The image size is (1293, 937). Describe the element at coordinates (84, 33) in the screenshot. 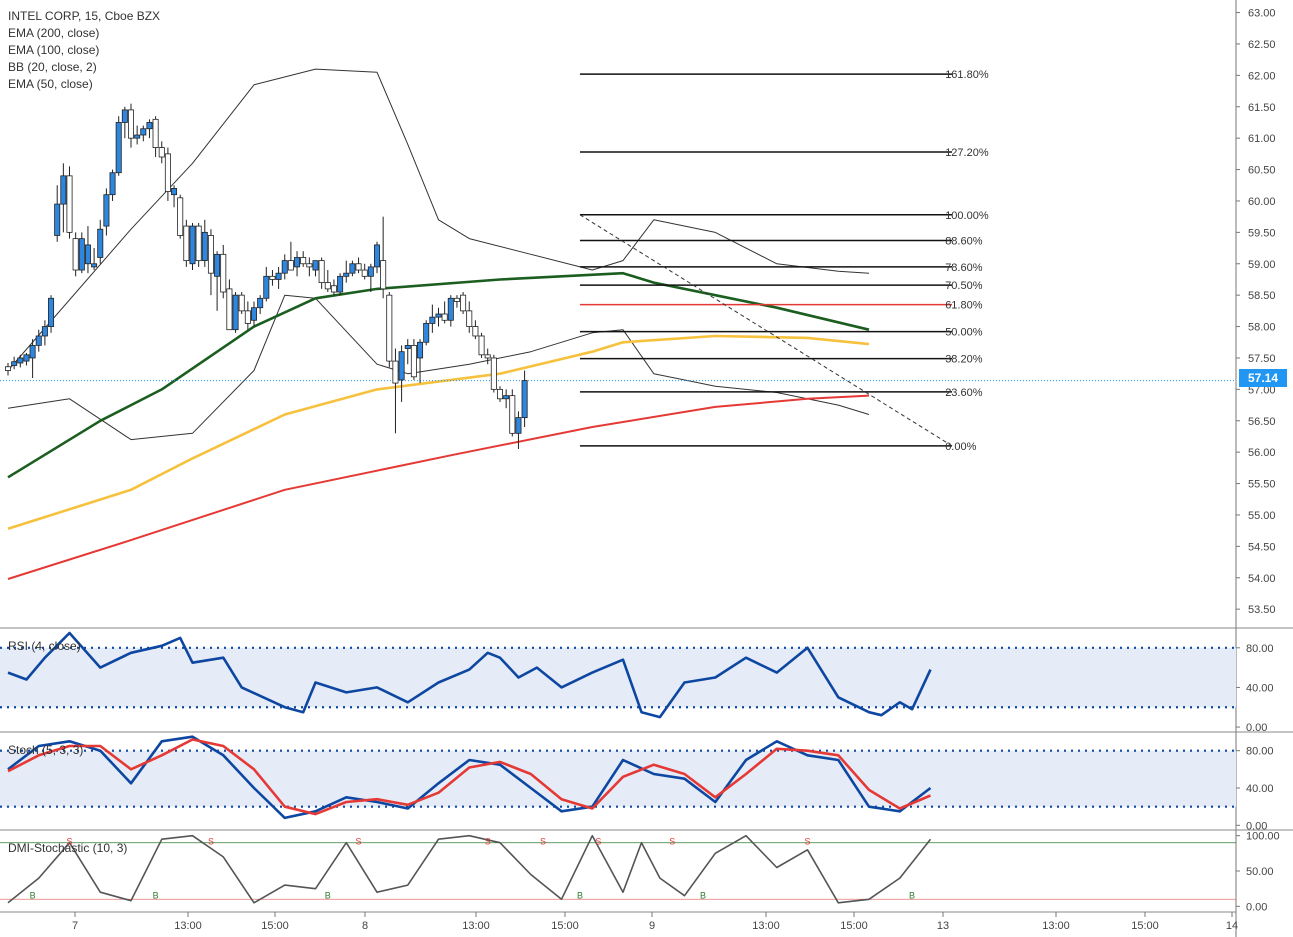

I see `legend-ema200: EMA (200, close)` at that location.